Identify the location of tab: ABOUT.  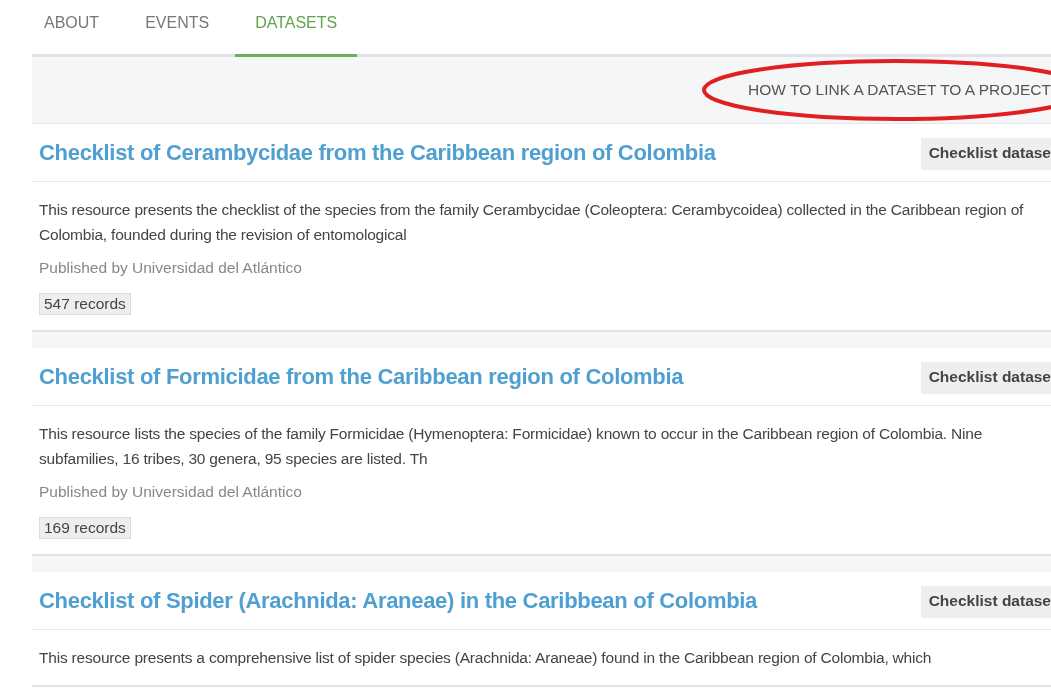
(72, 28).